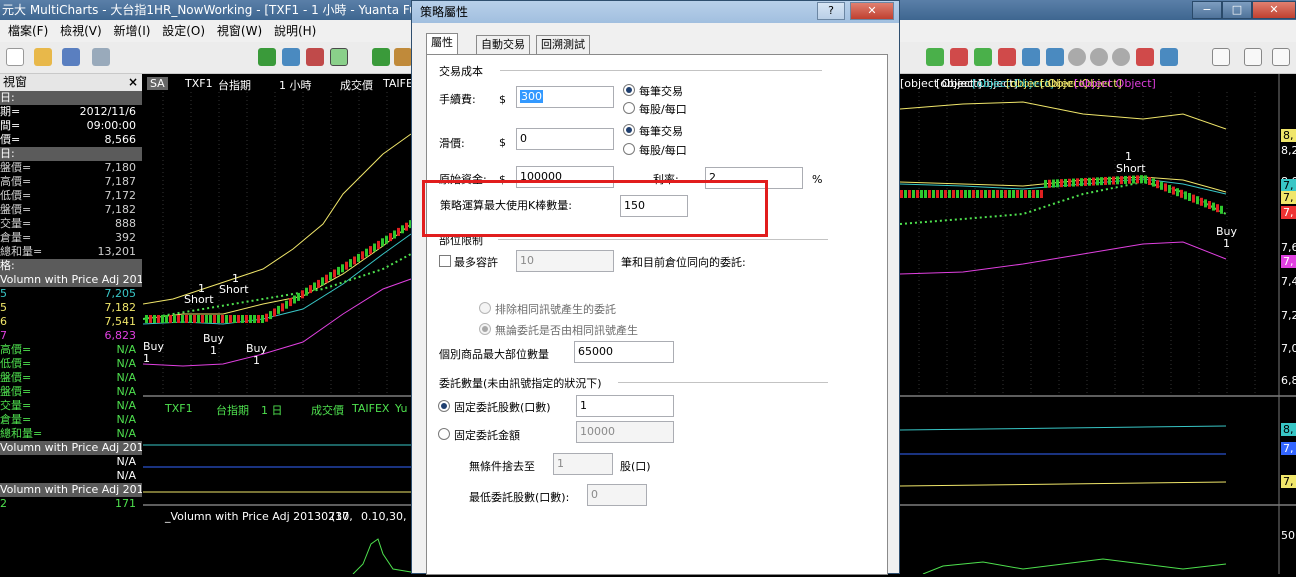 This screenshot has width=1296, height=577. What do you see at coordinates (16, 391) in the screenshot?
I see `row-label: 盤價=` at bounding box center [16, 391].